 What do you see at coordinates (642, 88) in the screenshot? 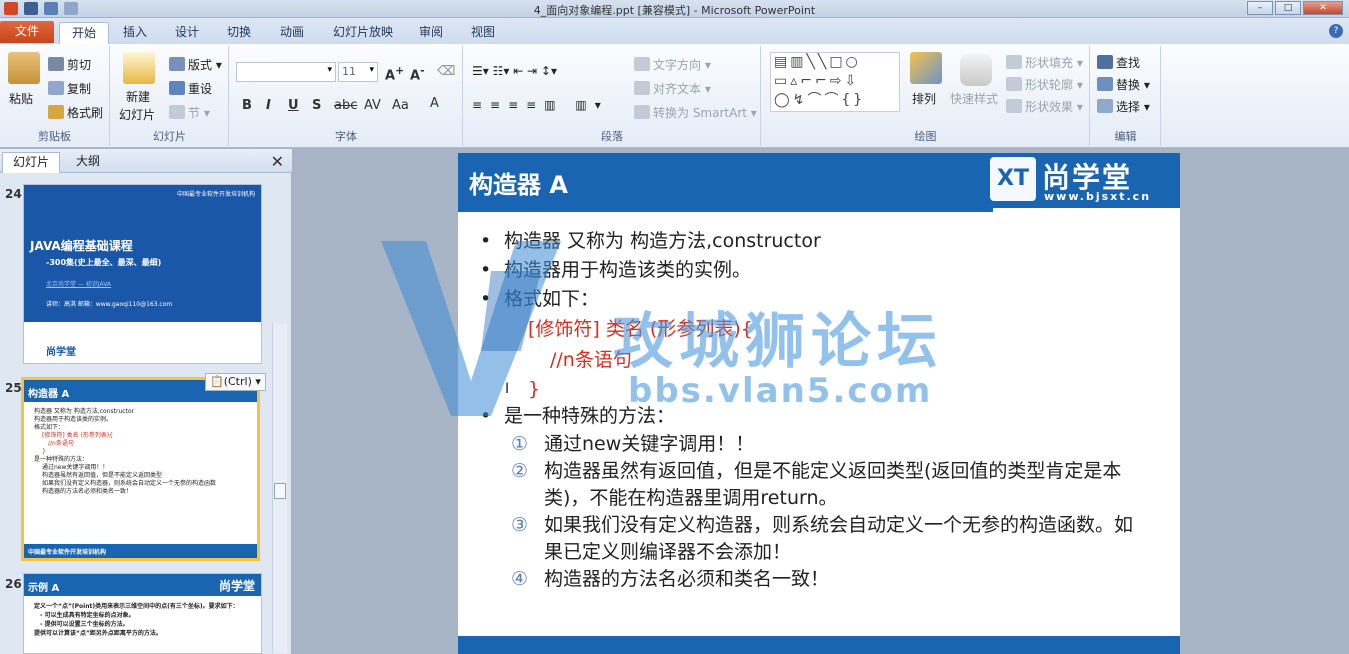
I see `align-text-icon` at bounding box center [642, 88].